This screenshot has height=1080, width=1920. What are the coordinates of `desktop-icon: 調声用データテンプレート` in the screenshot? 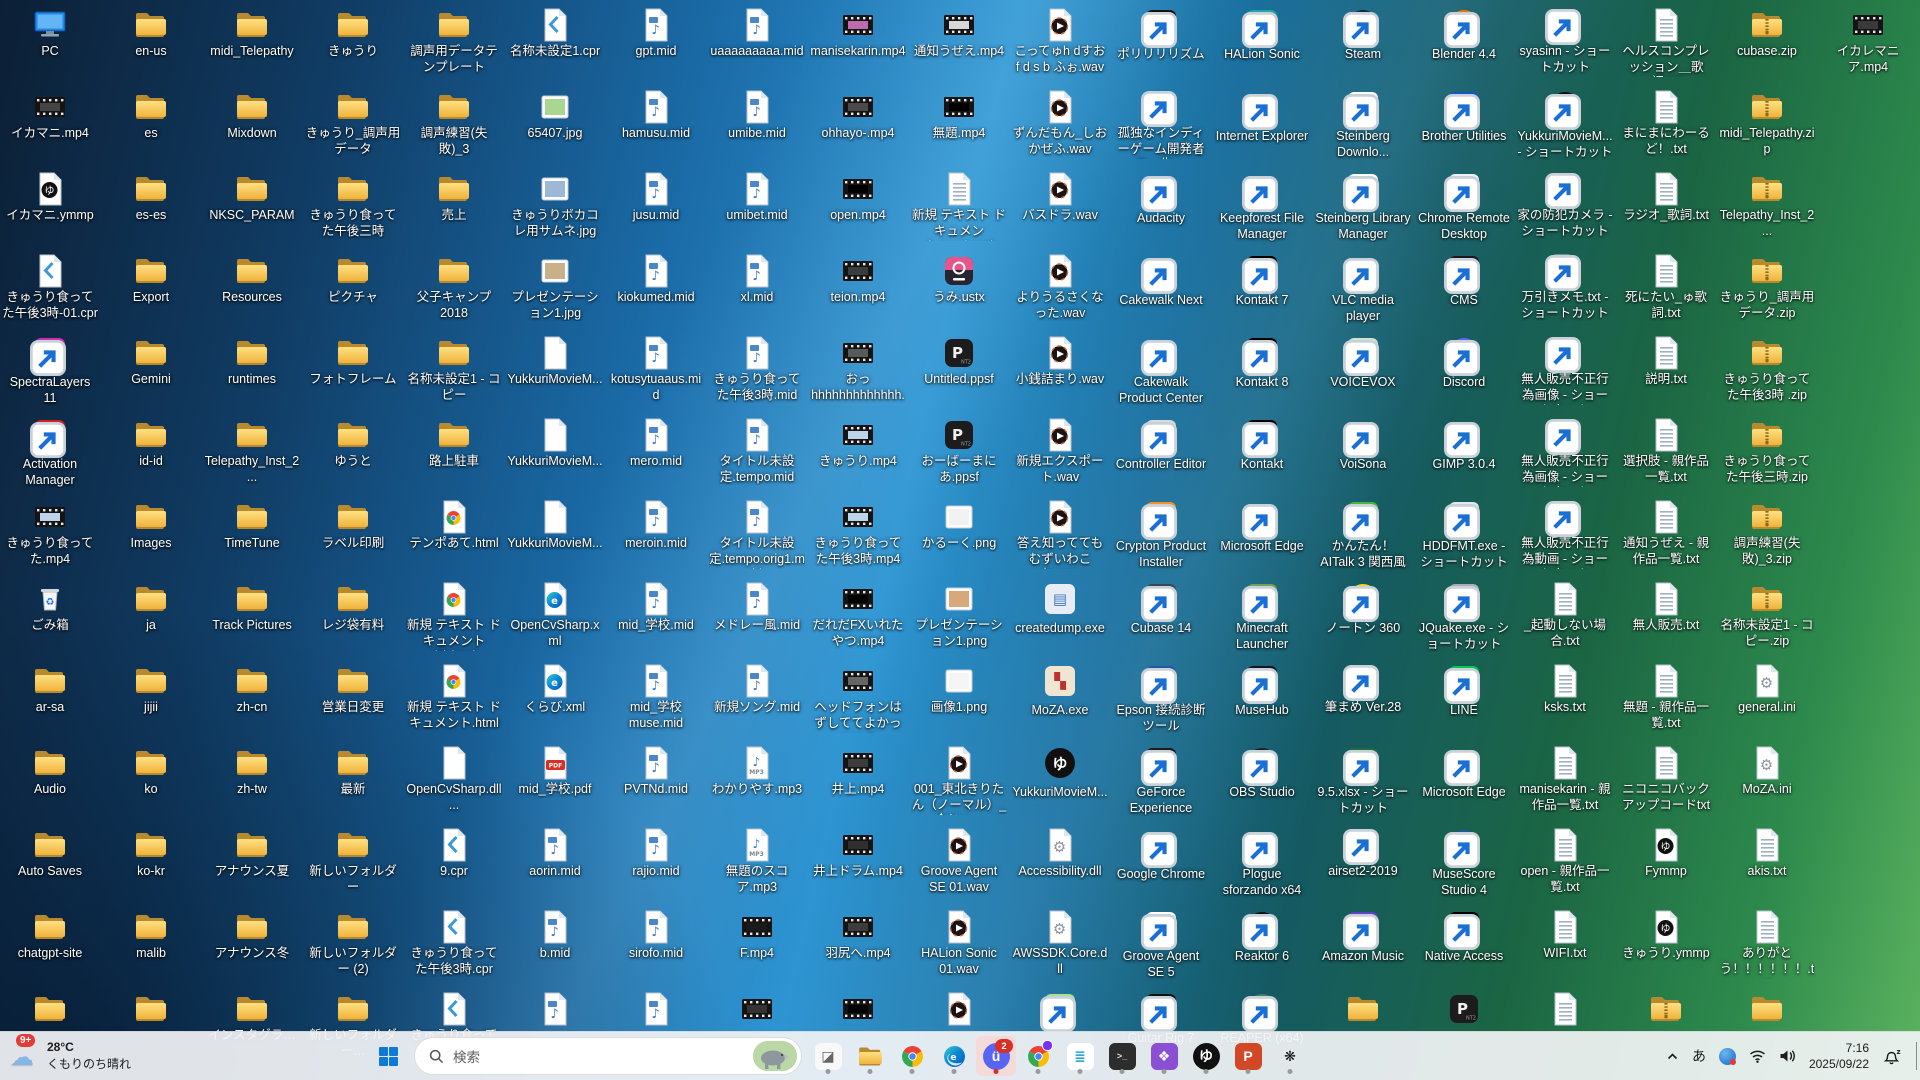 It's located at (454, 41).